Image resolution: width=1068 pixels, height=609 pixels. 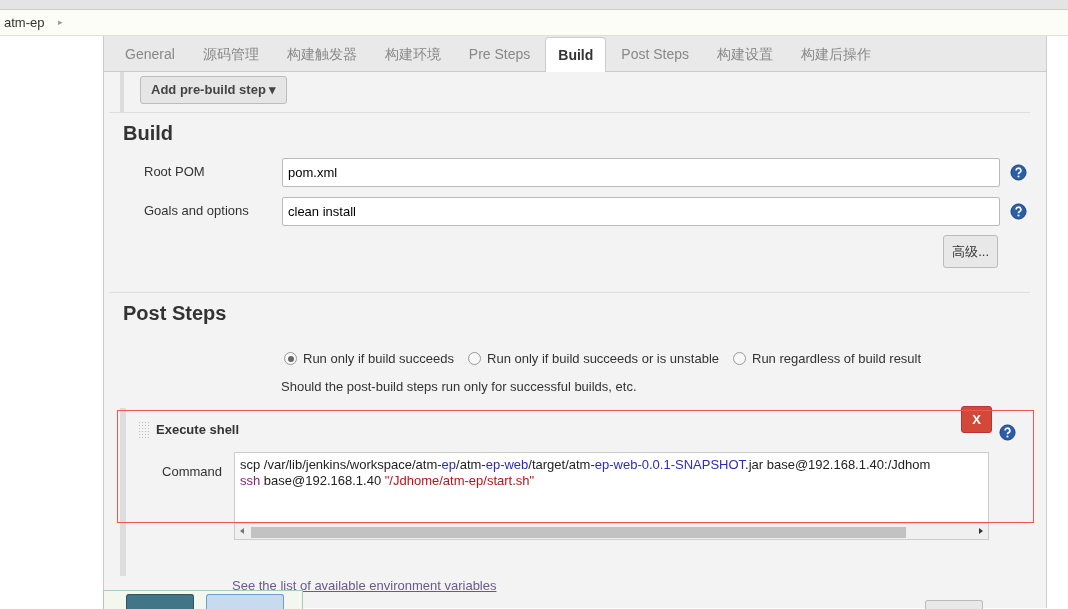 I want to click on command-field: scp /var/lib/jenkins/workspace/atm-ep/atm-ep-web/target/atm-ep-web-0.0.1-SNAPSHOT.jar base@192.168.1.40:/Jdhom ssh base@192.168.1.40 "/Jdhome/atm-ep/start.sh", so click(x=611, y=495).